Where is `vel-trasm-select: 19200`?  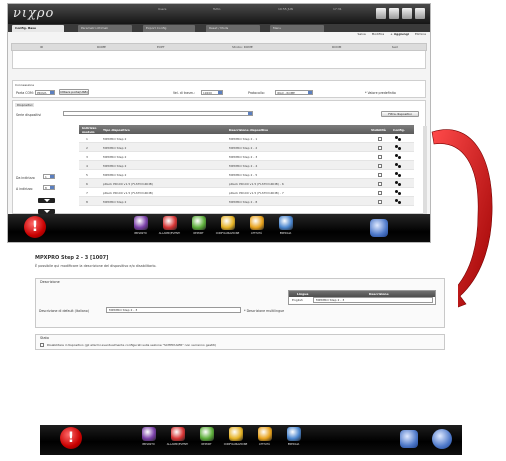
vel-trasm-select: 19200 is located at coordinates (212, 92).